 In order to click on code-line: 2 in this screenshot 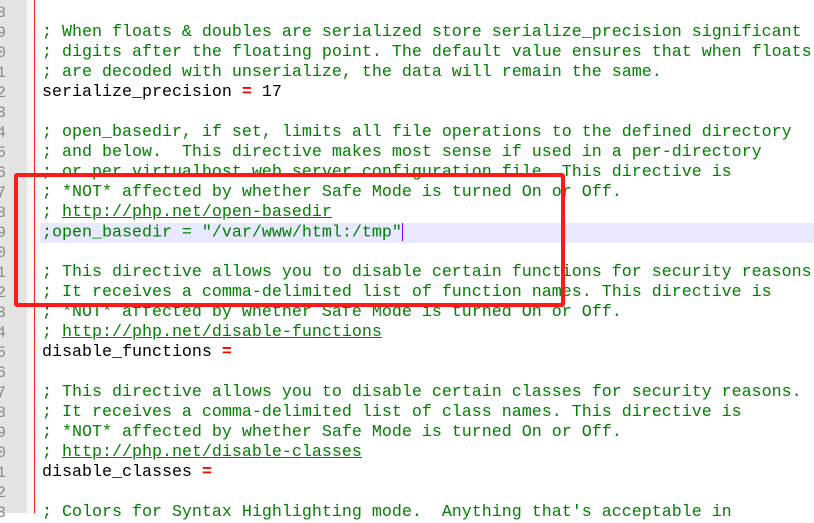, I will do `click(407, 493)`.